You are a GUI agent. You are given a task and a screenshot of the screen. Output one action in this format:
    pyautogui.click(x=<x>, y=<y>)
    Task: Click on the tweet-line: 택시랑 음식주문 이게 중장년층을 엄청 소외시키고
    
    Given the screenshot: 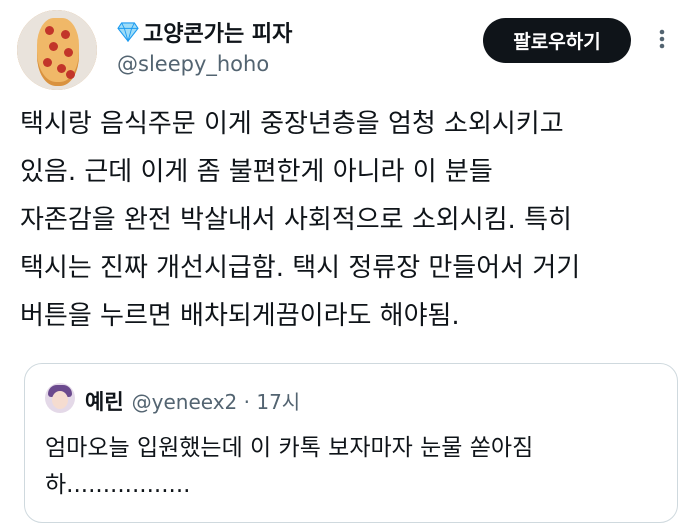 What is the action you would take?
    pyautogui.click(x=292, y=124)
    